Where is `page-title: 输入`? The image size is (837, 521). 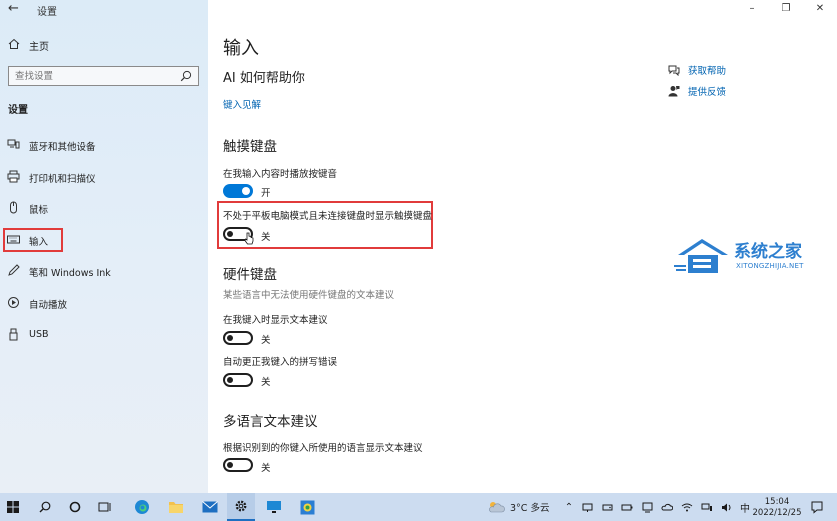
page-title: 输入 is located at coordinates (241, 48).